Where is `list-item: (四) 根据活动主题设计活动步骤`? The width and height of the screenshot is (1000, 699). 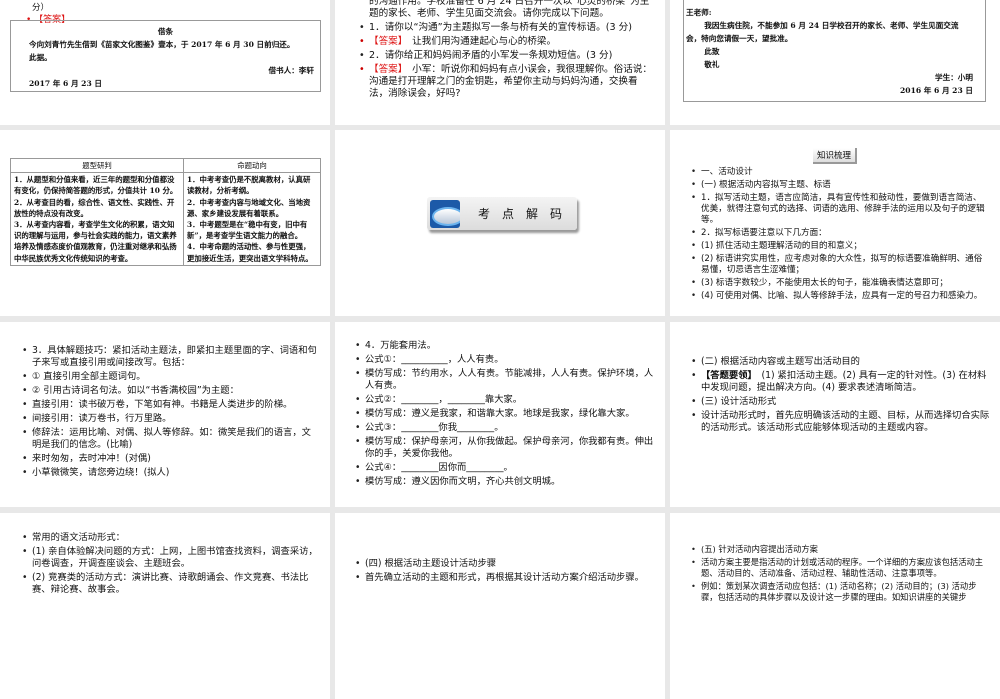 list-item: (四) 根据活动主题设计活动步骤 is located at coordinates (505, 564).